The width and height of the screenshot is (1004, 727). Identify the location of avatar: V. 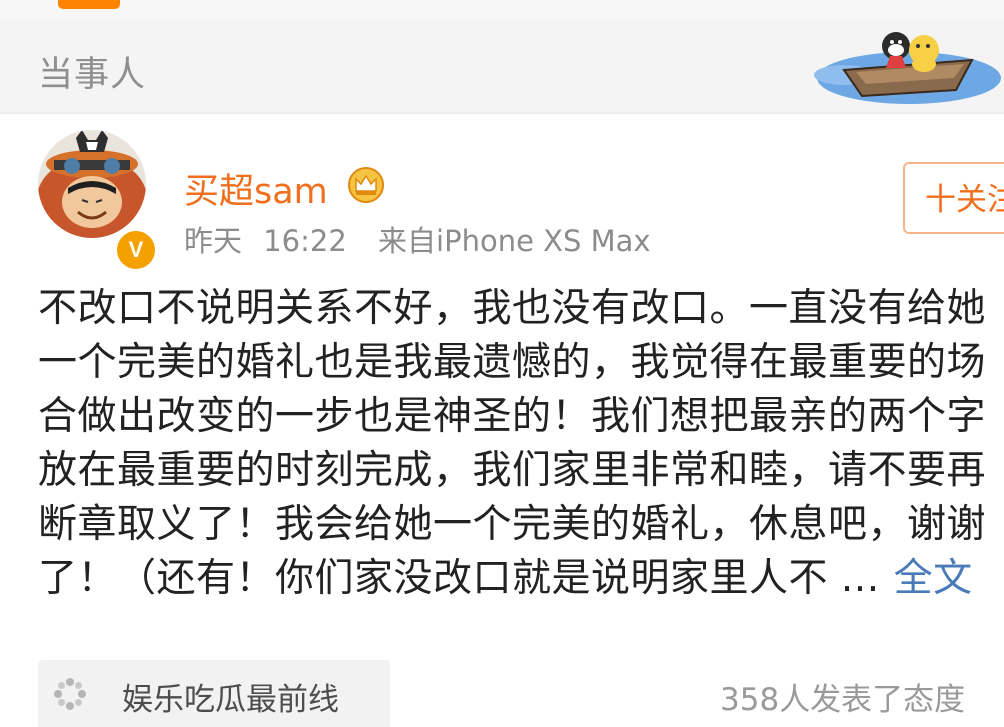
(98, 201).